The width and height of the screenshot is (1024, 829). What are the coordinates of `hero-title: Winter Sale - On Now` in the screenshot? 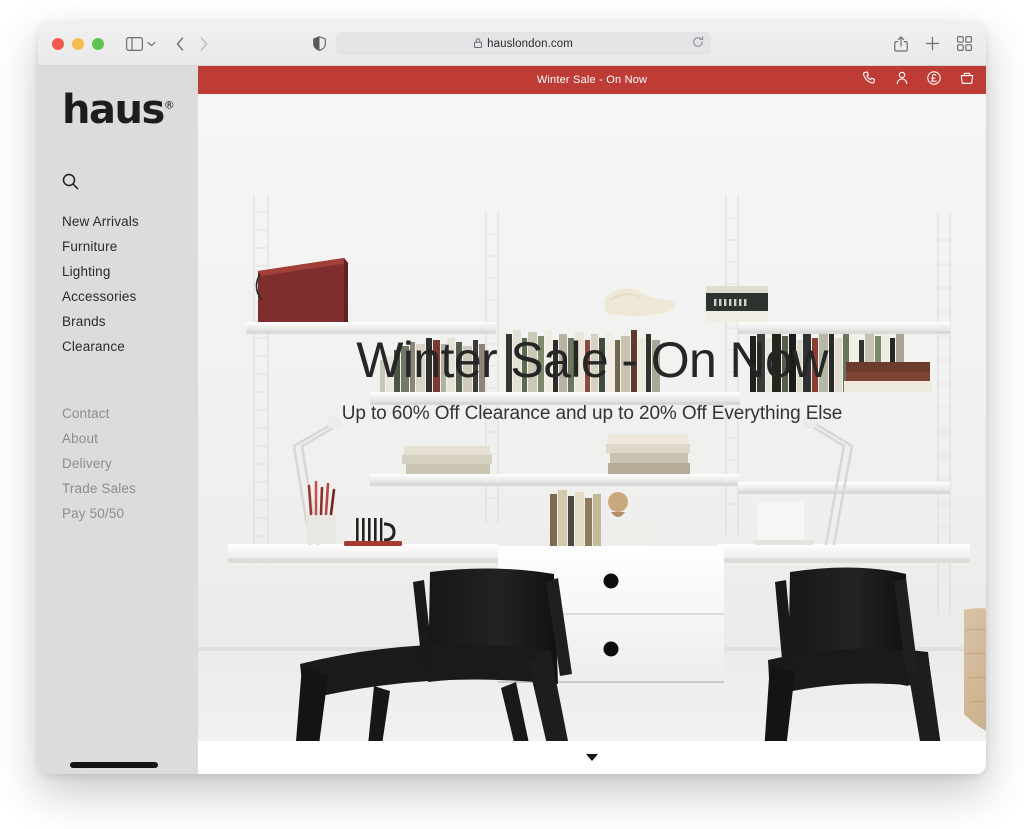 It's located at (592, 360).